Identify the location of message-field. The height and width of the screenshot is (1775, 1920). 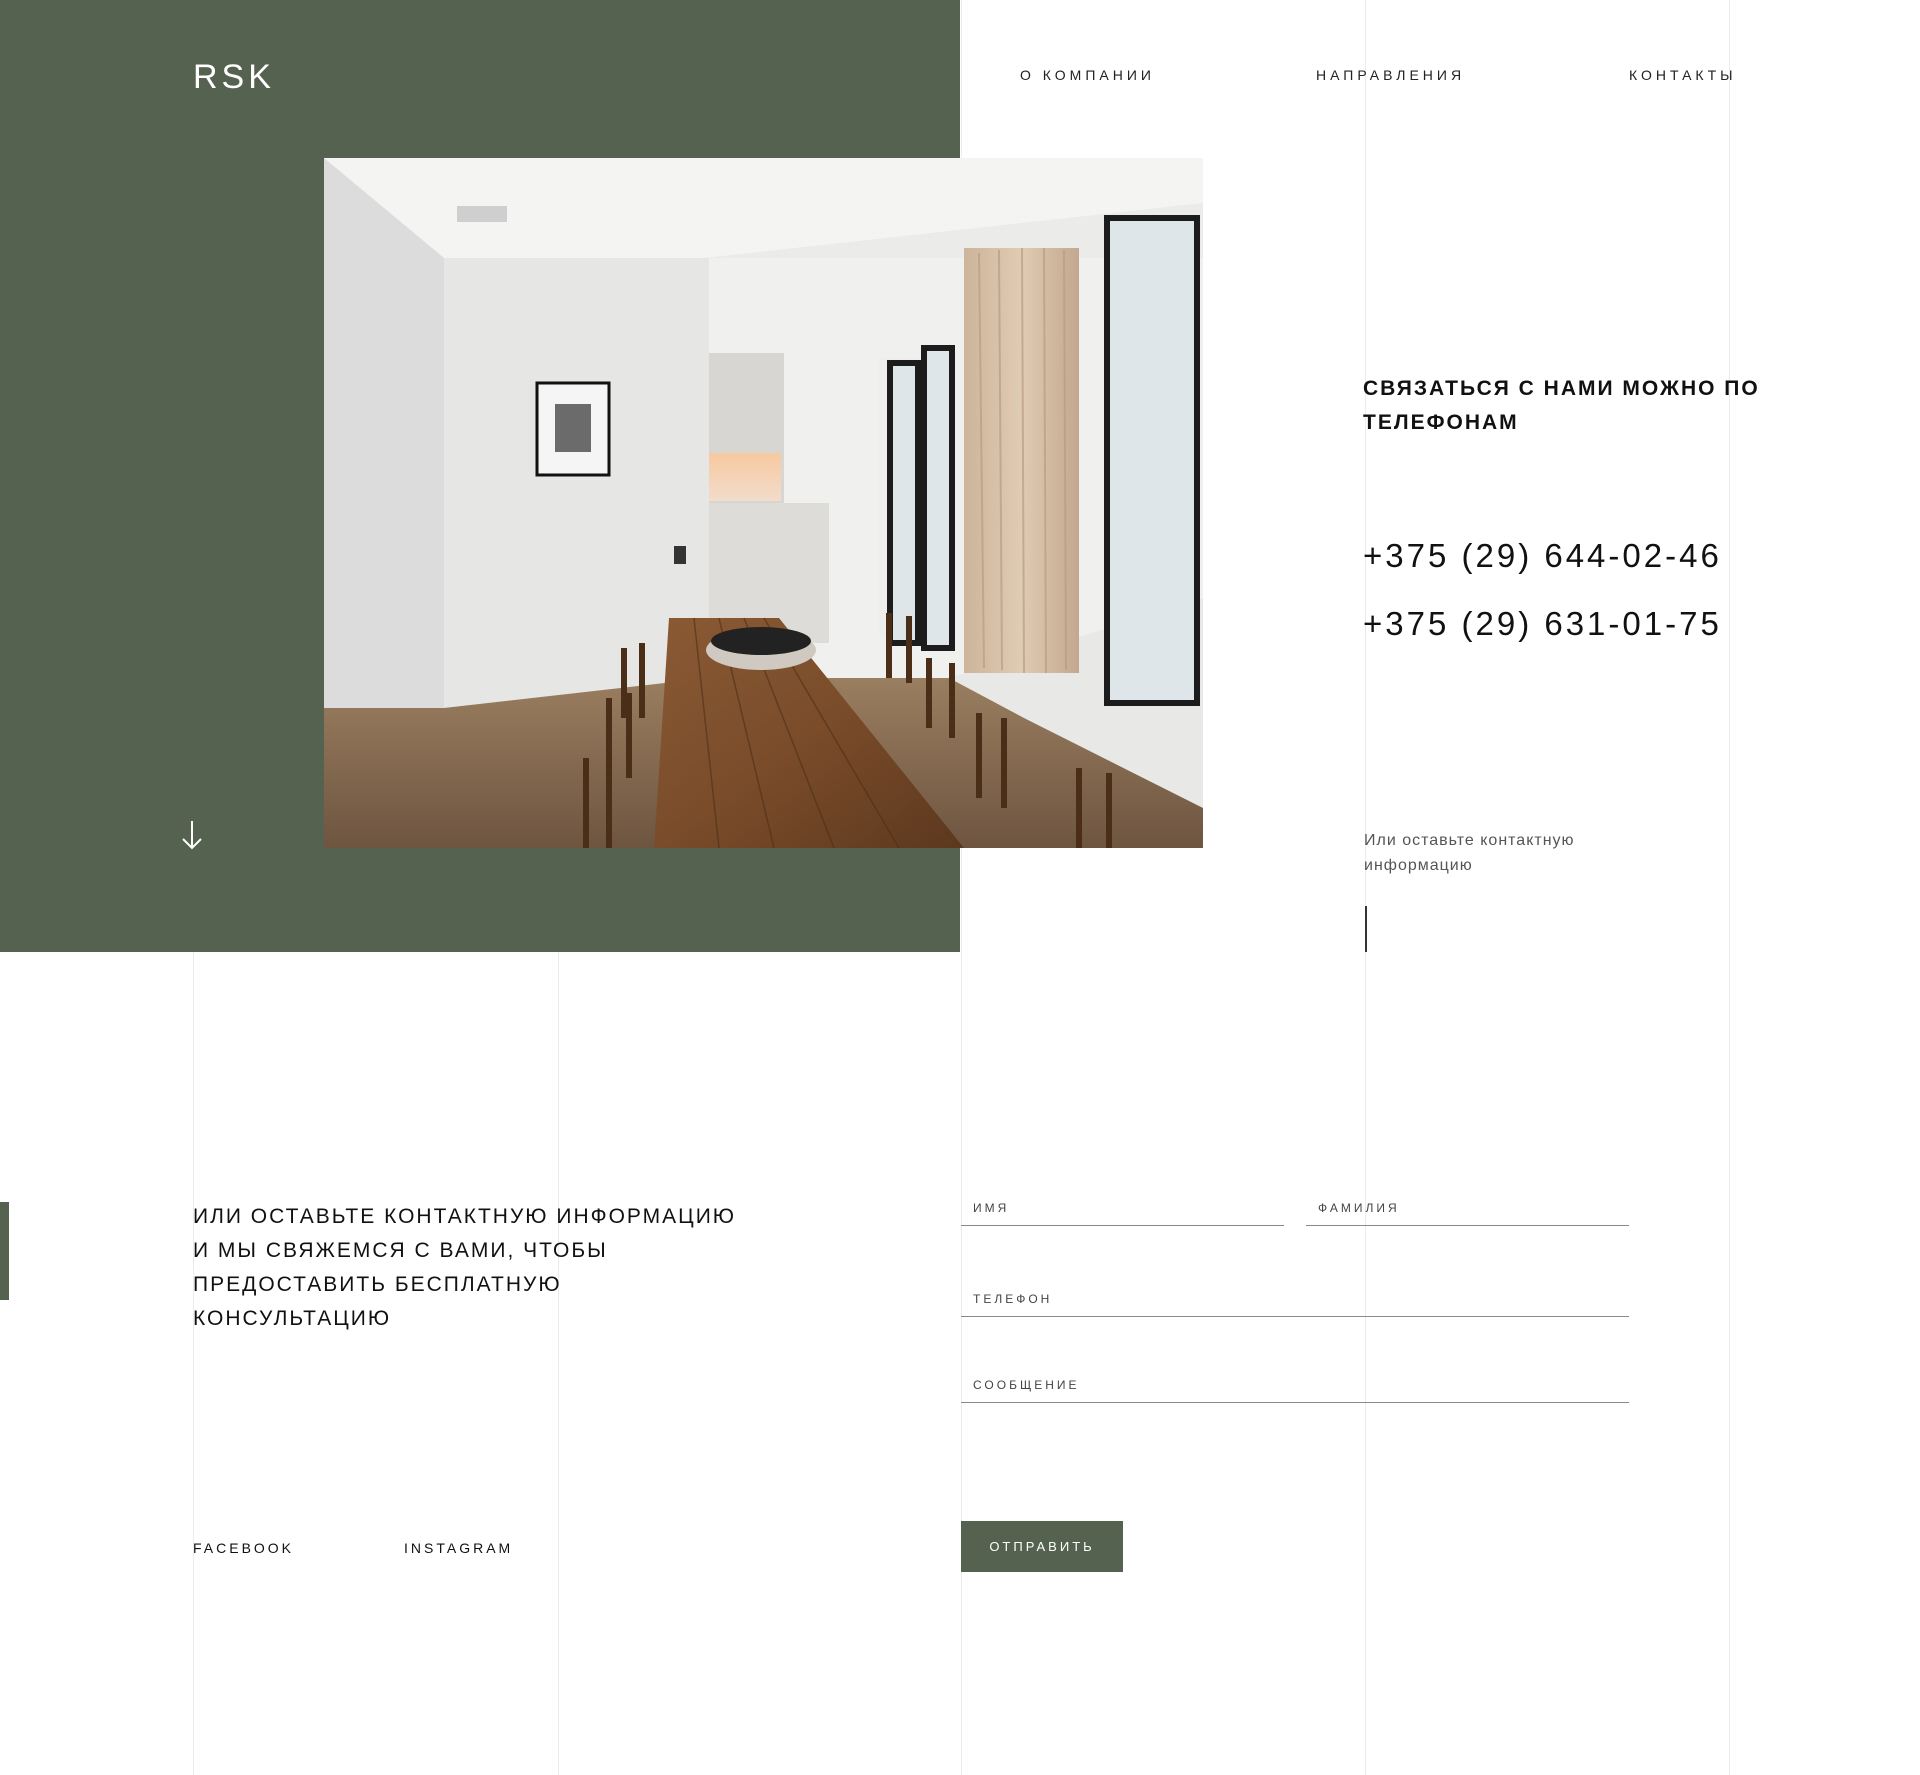
(1295, 1389).